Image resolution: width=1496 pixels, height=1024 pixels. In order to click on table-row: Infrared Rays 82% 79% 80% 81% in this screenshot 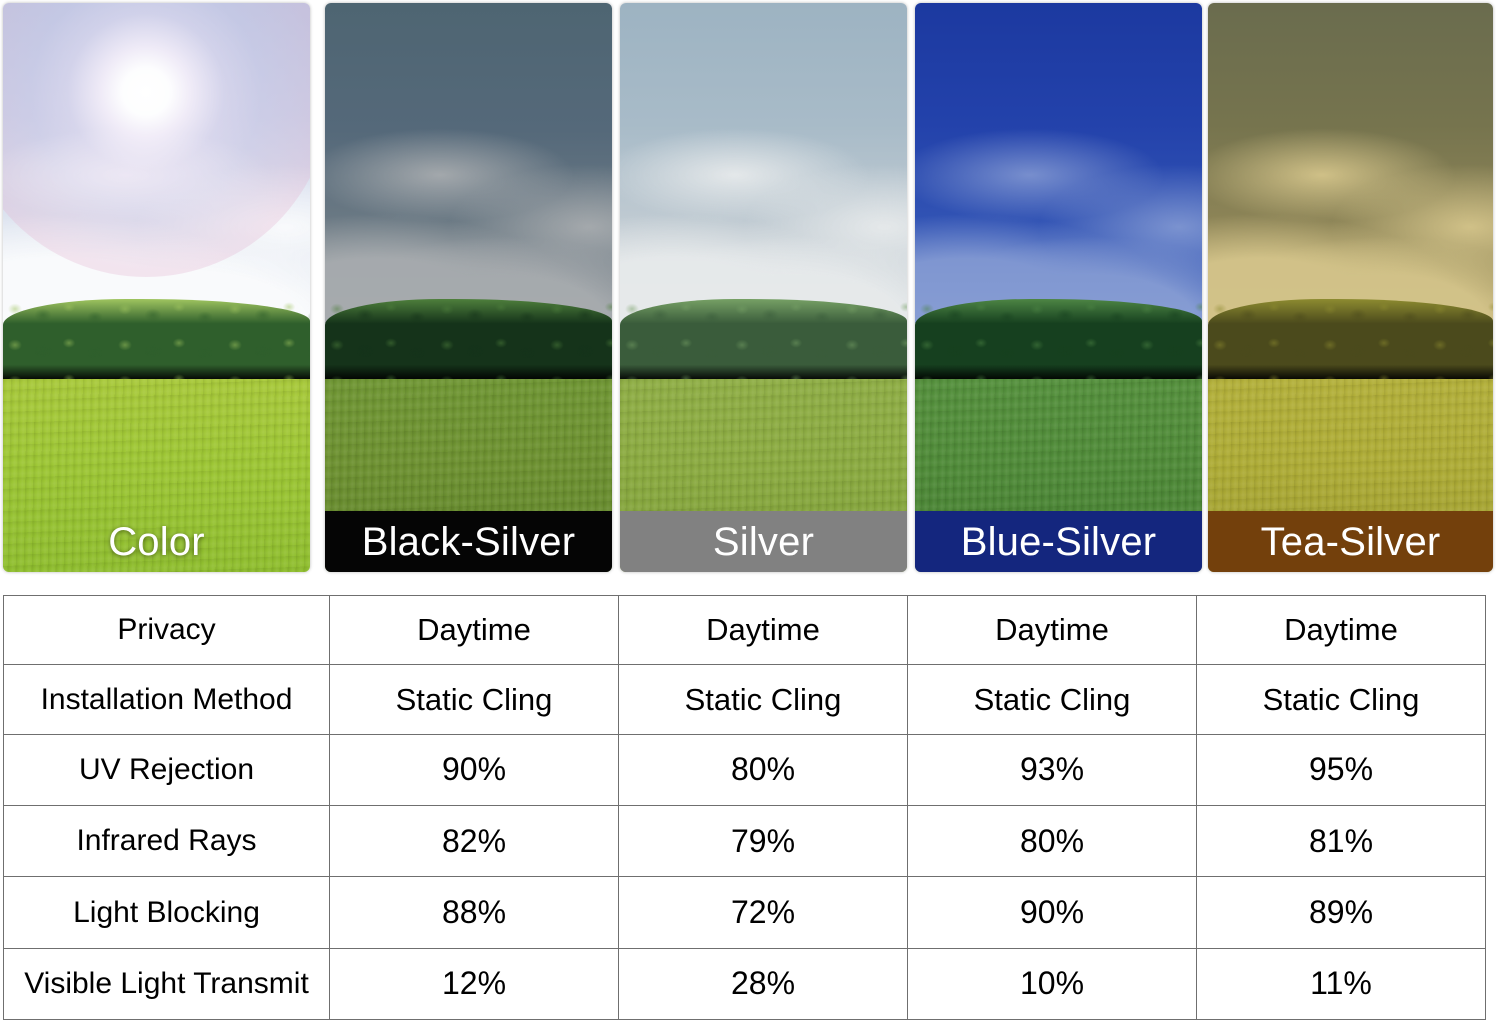, I will do `click(744, 841)`.